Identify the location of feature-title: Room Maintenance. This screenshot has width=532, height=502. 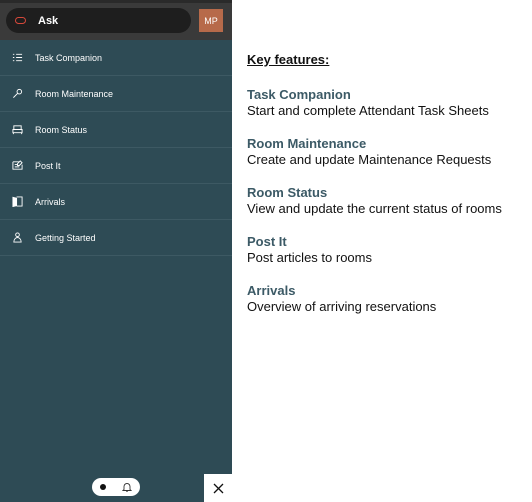
(307, 143).